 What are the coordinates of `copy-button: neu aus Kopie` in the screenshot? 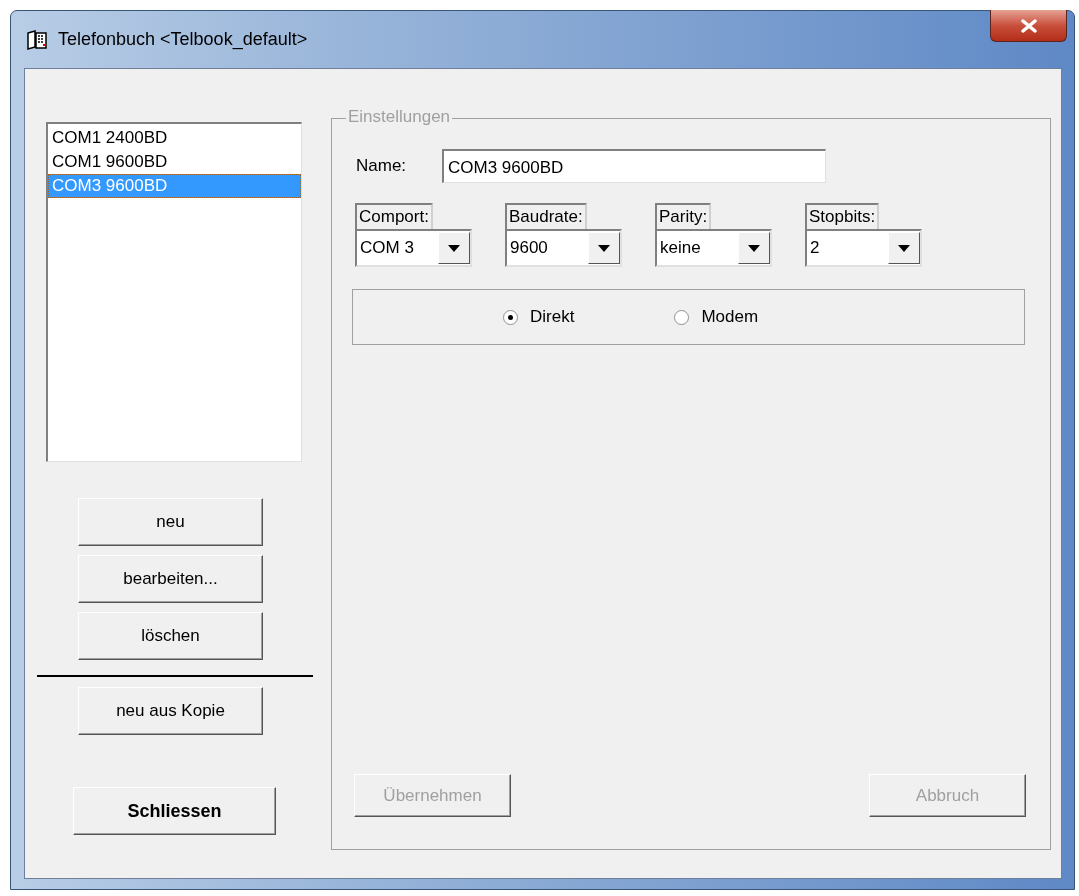 It's located at (170, 711).